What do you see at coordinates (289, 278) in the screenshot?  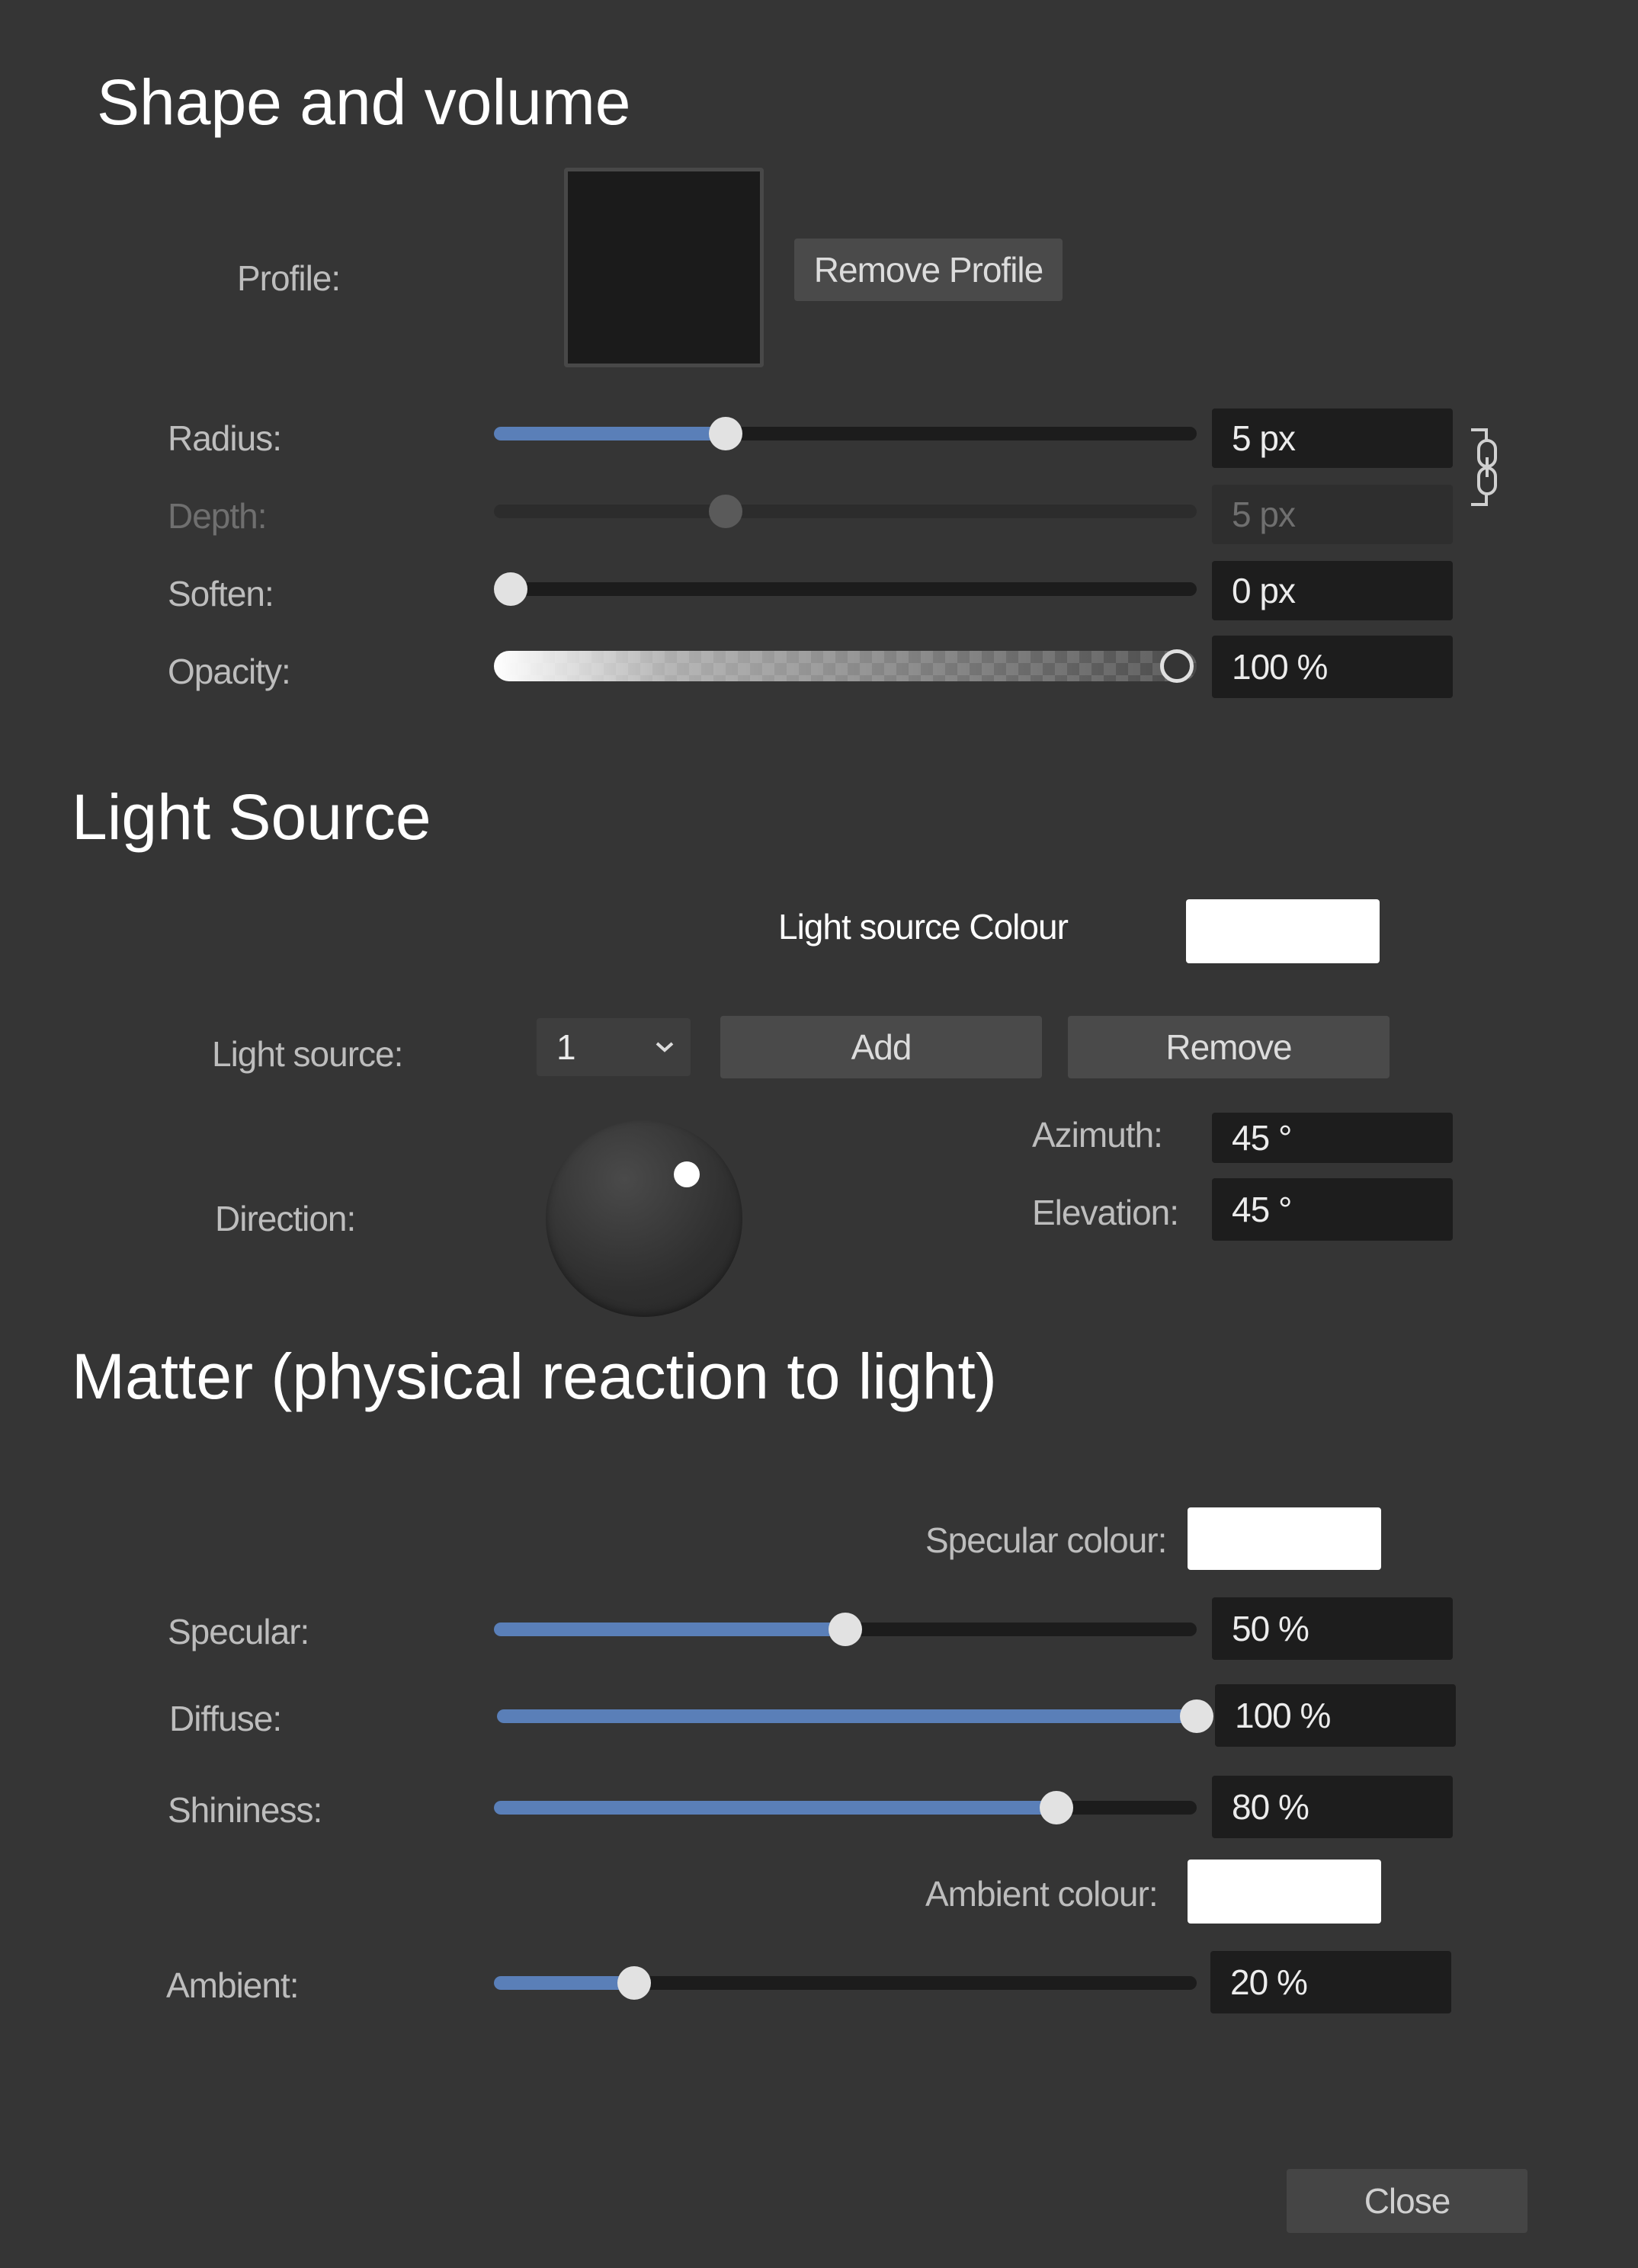 I see `profile-label: Profile:` at bounding box center [289, 278].